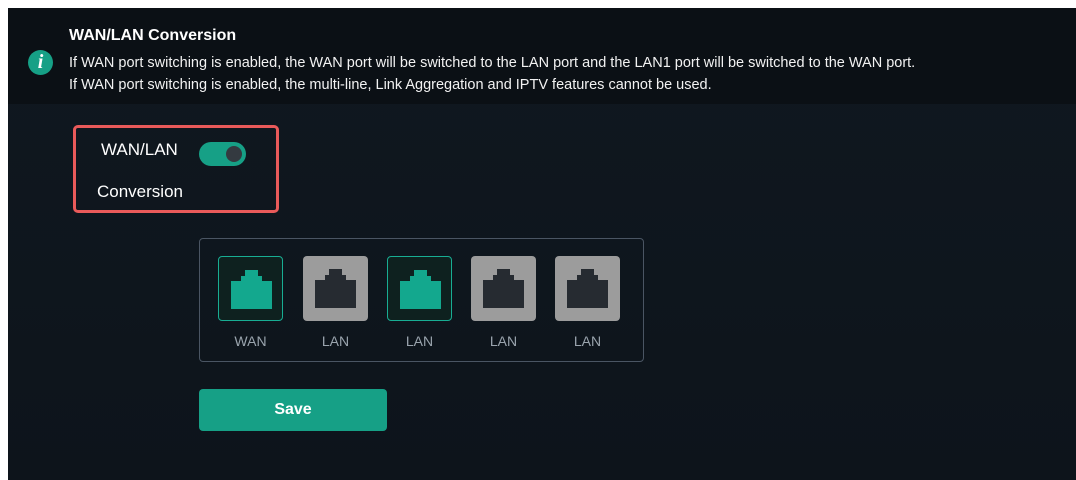 The width and height of the screenshot is (1076, 480). I want to click on switch-knob, so click(234, 154).